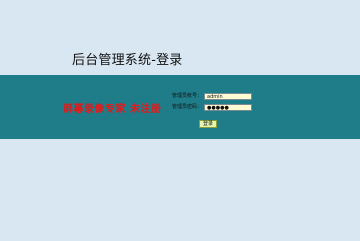 The image size is (360, 241). Describe the element at coordinates (112, 109) in the screenshot. I see `recorder-watermark: 屏幕录像专家 未注册` at that location.